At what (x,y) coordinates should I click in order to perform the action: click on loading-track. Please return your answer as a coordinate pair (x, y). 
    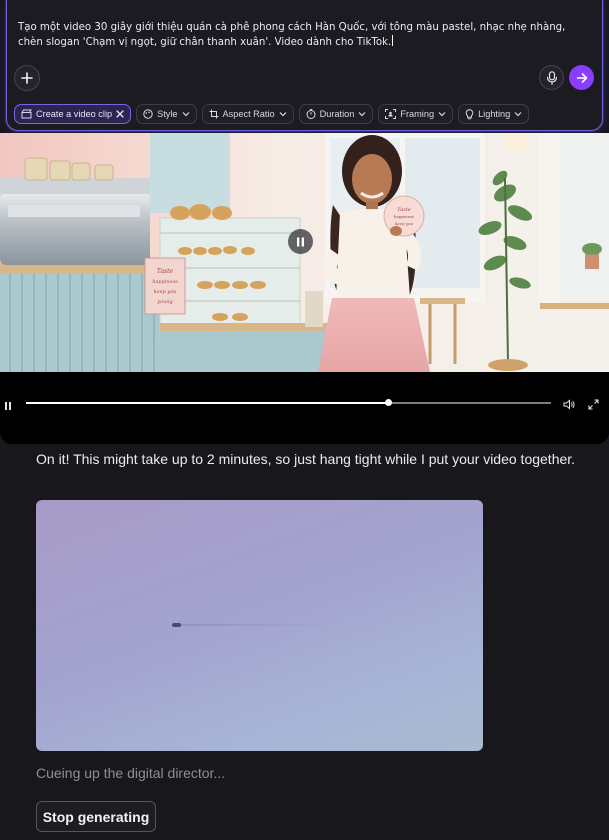
    Looking at the image, I should click on (259, 625).